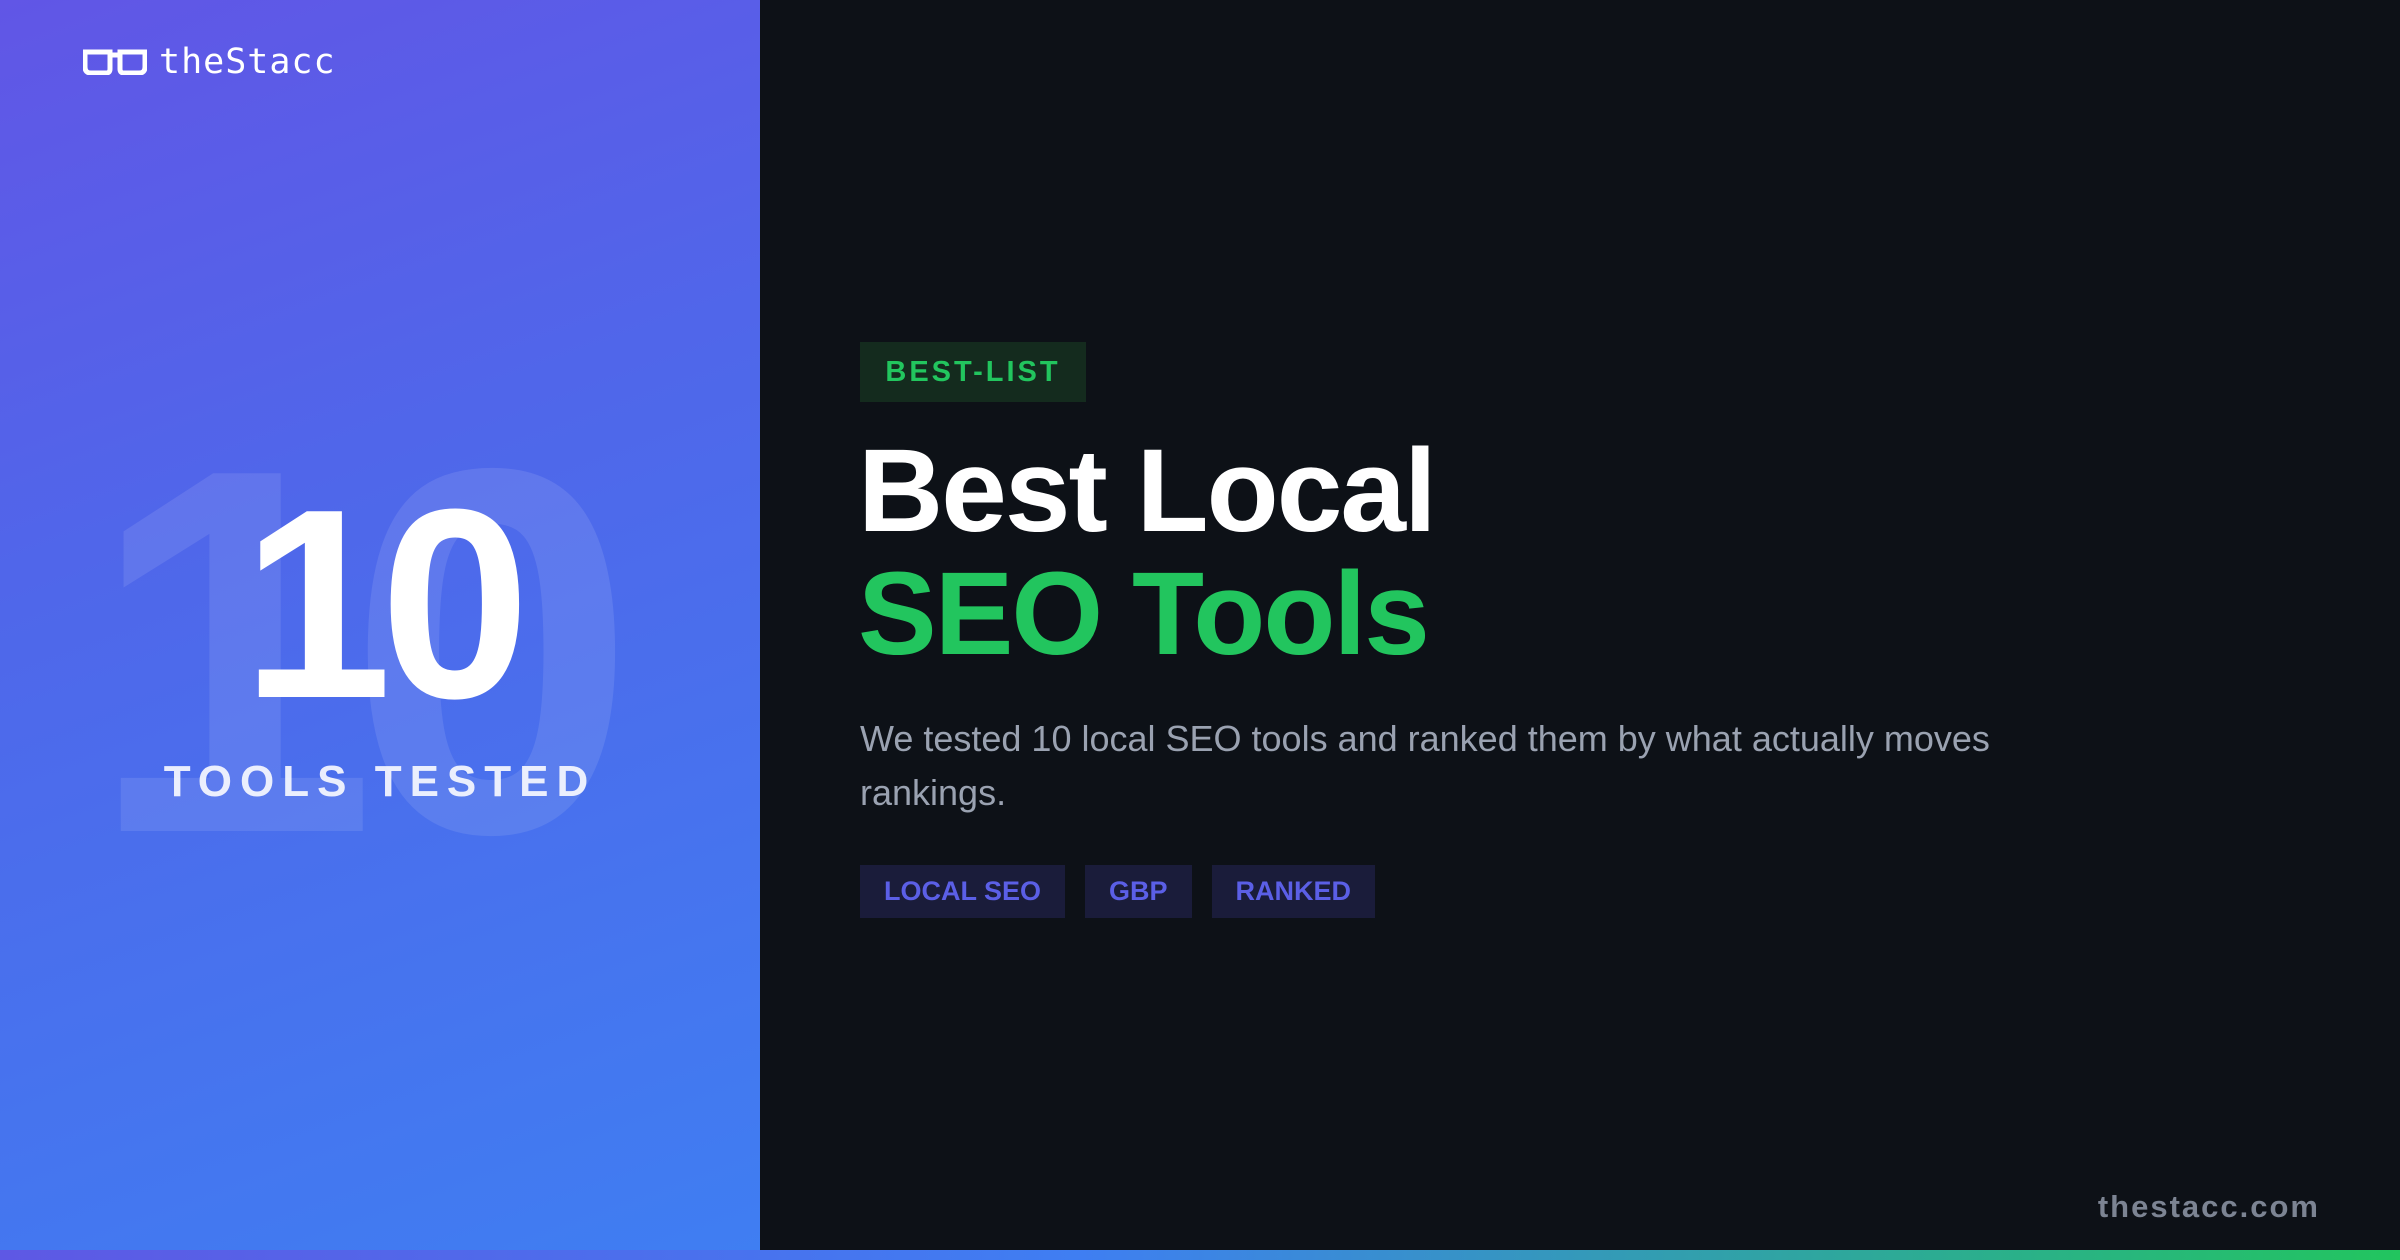 Image resolution: width=2400 pixels, height=1260 pixels. Describe the element at coordinates (1293, 891) in the screenshot. I see `tag-ranked: RANKED` at that location.